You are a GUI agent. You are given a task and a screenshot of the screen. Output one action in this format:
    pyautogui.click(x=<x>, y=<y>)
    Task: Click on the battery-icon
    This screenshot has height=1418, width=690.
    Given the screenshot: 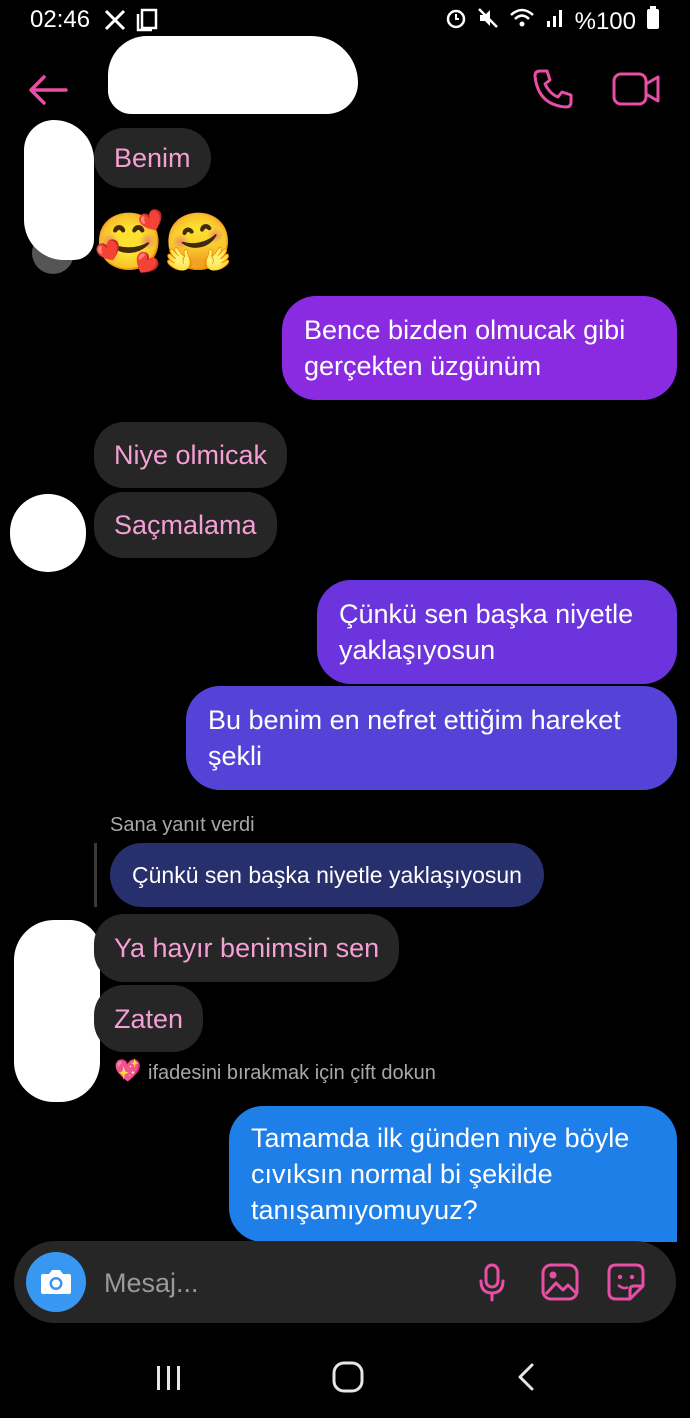 What is the action you would take?
    pyautogui.click(x=653, y=21)
    